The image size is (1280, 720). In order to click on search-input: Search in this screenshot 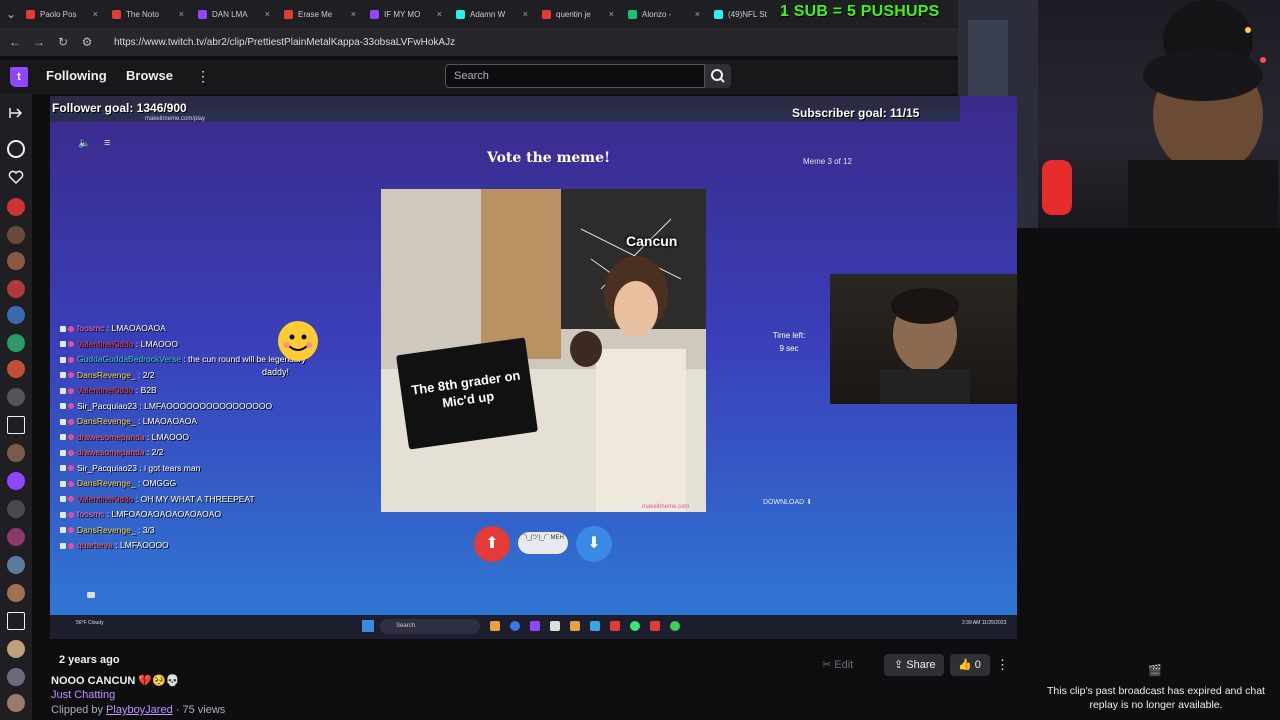, I will do `click(575, 76)`.